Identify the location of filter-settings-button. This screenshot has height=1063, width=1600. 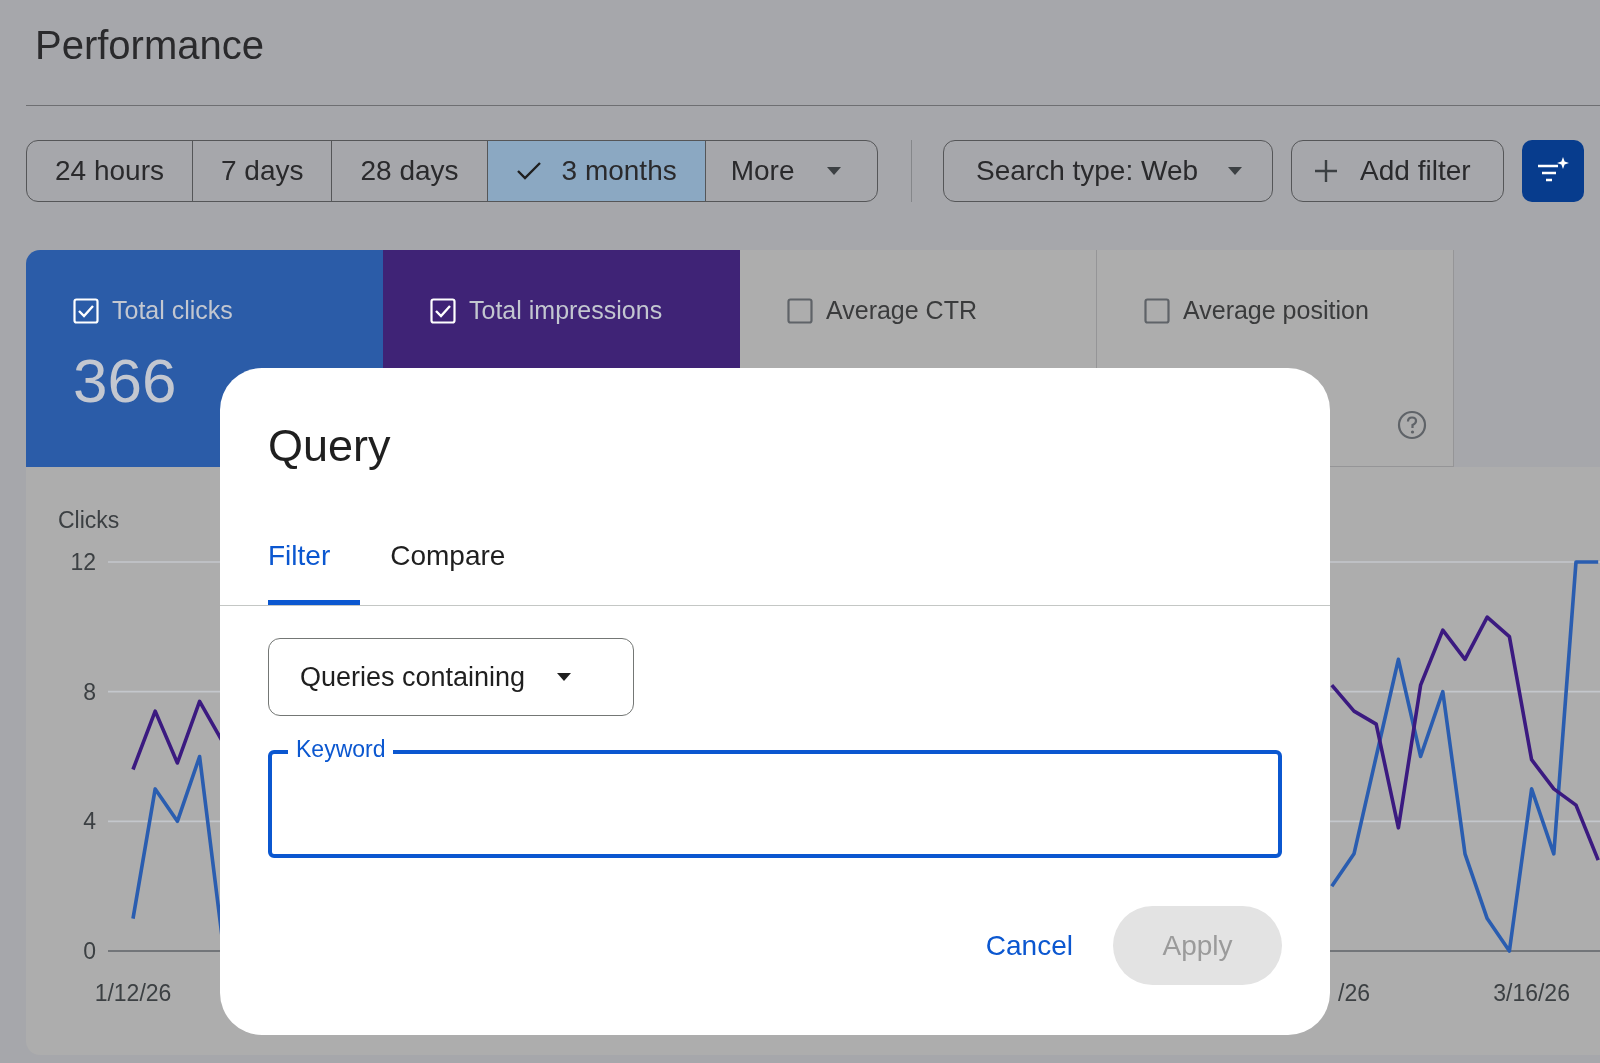
(1552, 171).